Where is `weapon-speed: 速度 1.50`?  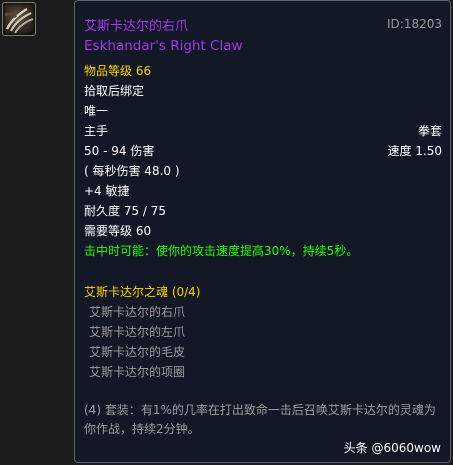 weapon-speed: 速度 1.50 is located at coordinates (414, 151).